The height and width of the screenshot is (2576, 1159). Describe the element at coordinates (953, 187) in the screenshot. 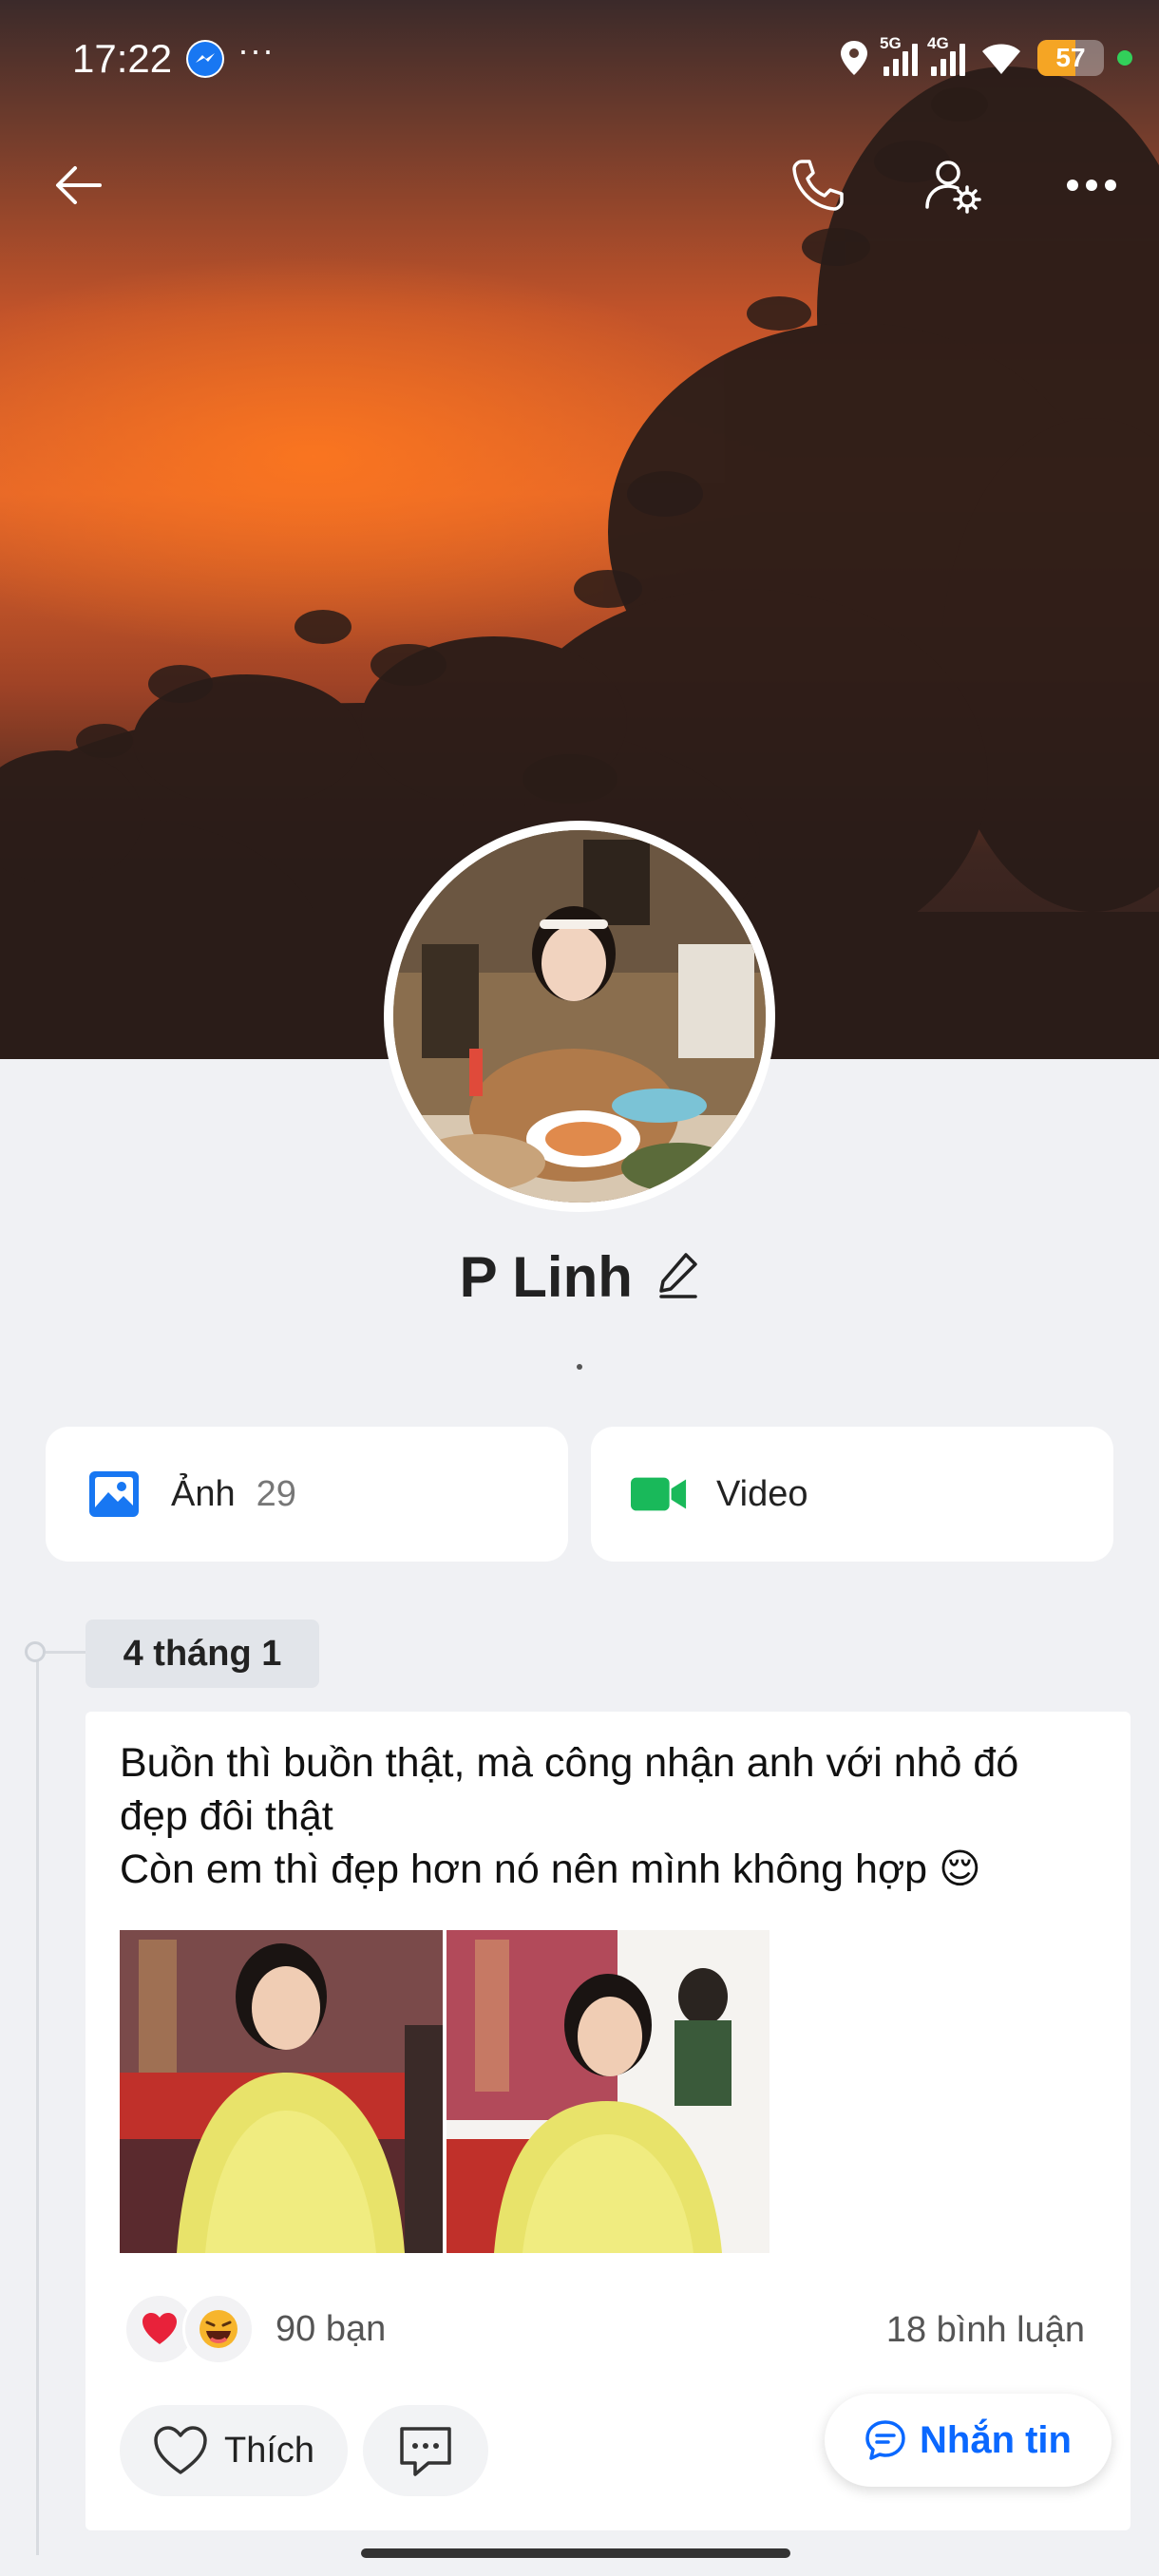

I see `user-settings-icon` at that location.